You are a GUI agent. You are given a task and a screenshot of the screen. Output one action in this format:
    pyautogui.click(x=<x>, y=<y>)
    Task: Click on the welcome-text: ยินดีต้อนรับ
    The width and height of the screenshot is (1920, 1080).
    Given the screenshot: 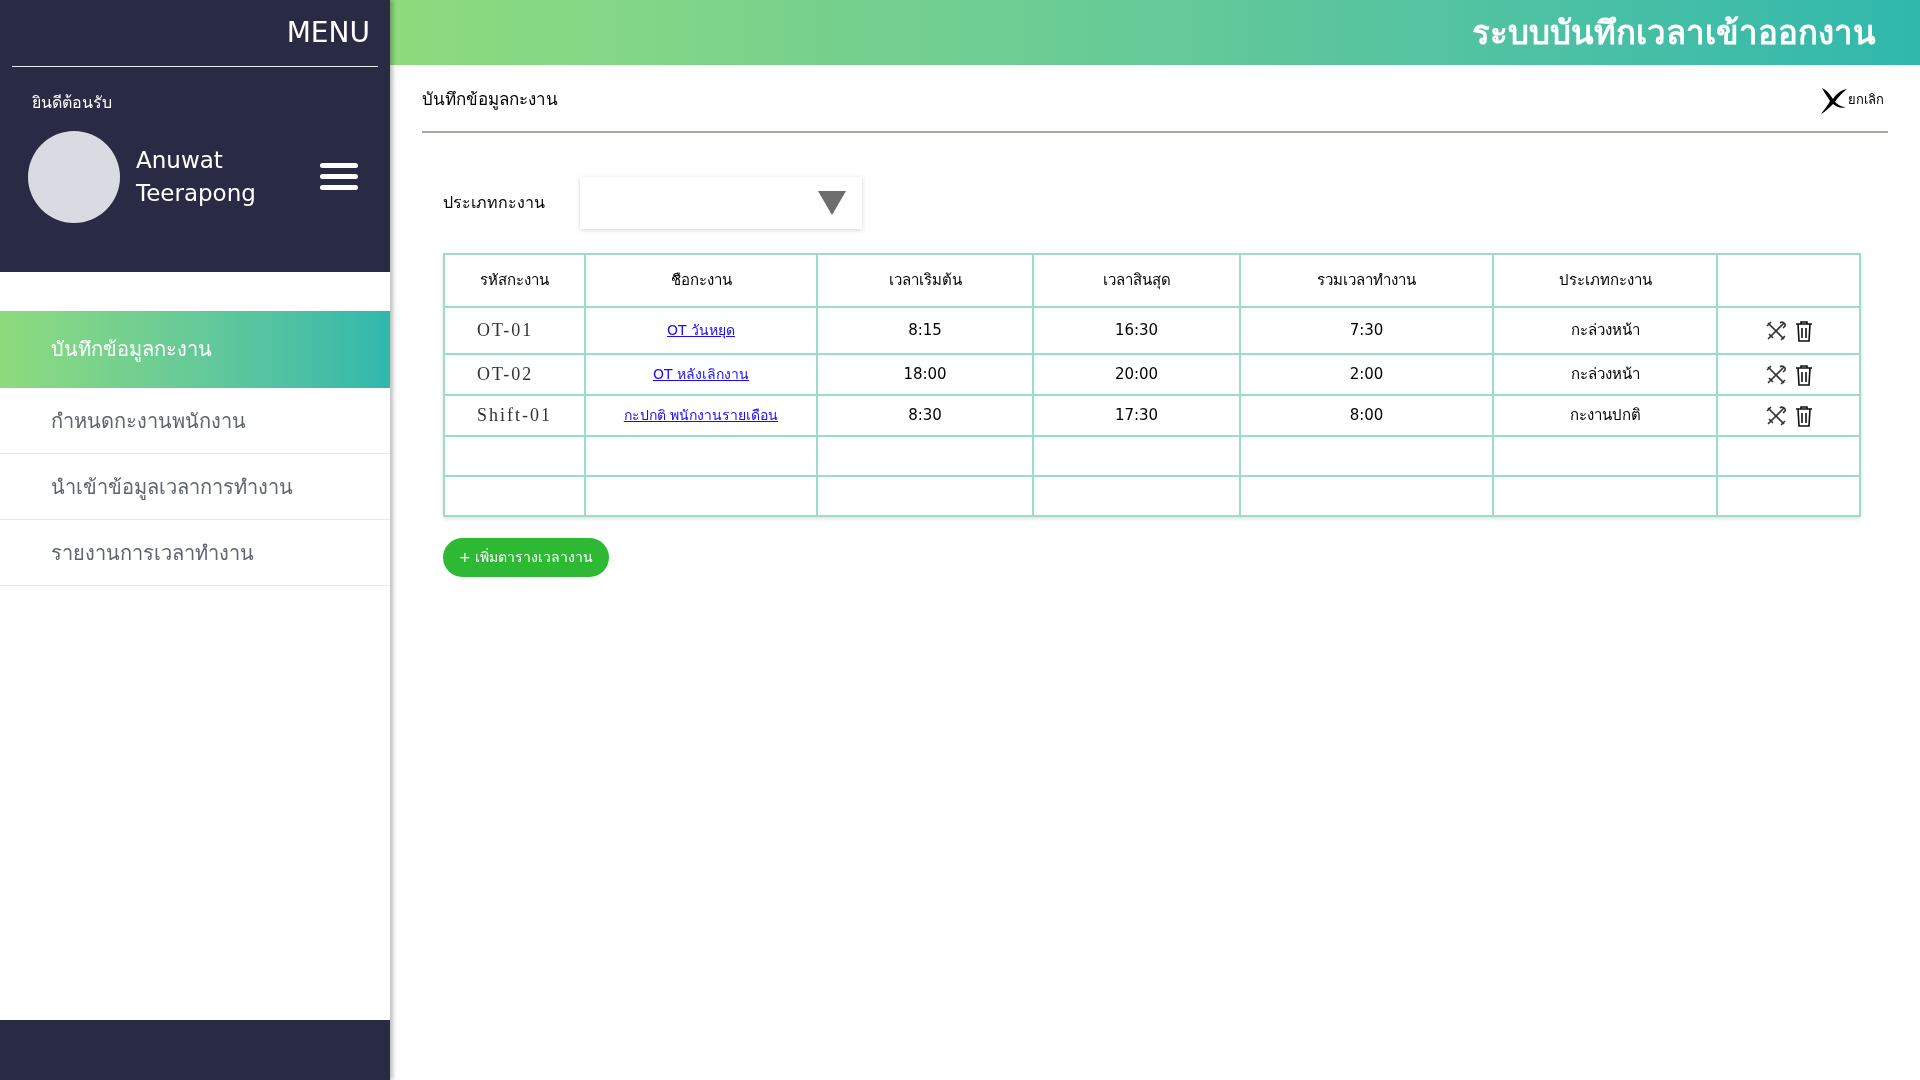 What is the action you would take?
    pyautogui.click(x=72, y=103)
    